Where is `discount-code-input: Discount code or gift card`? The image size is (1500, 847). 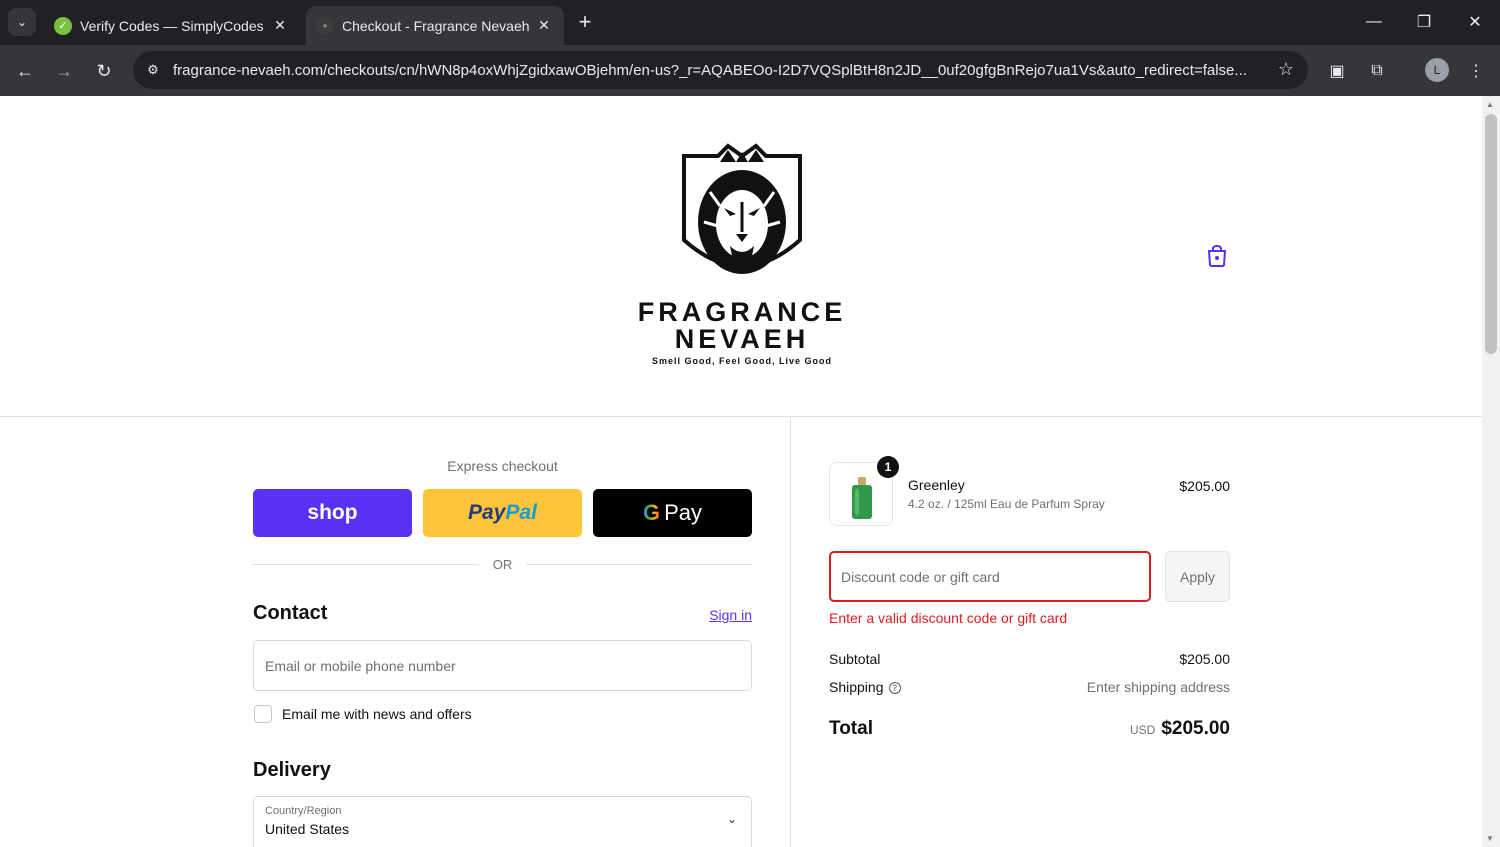 discount-code-input: Discount code or gift card is located at coordinates (990, 576).